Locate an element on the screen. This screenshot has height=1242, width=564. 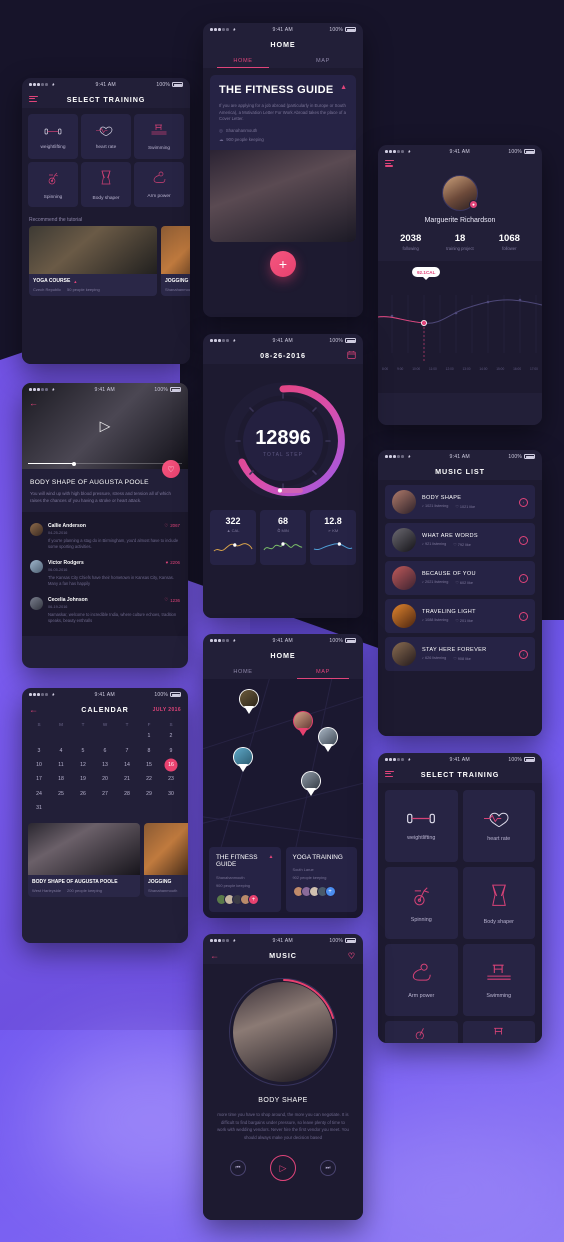
calendar-day: 26 is located at coordinates (83, 794).